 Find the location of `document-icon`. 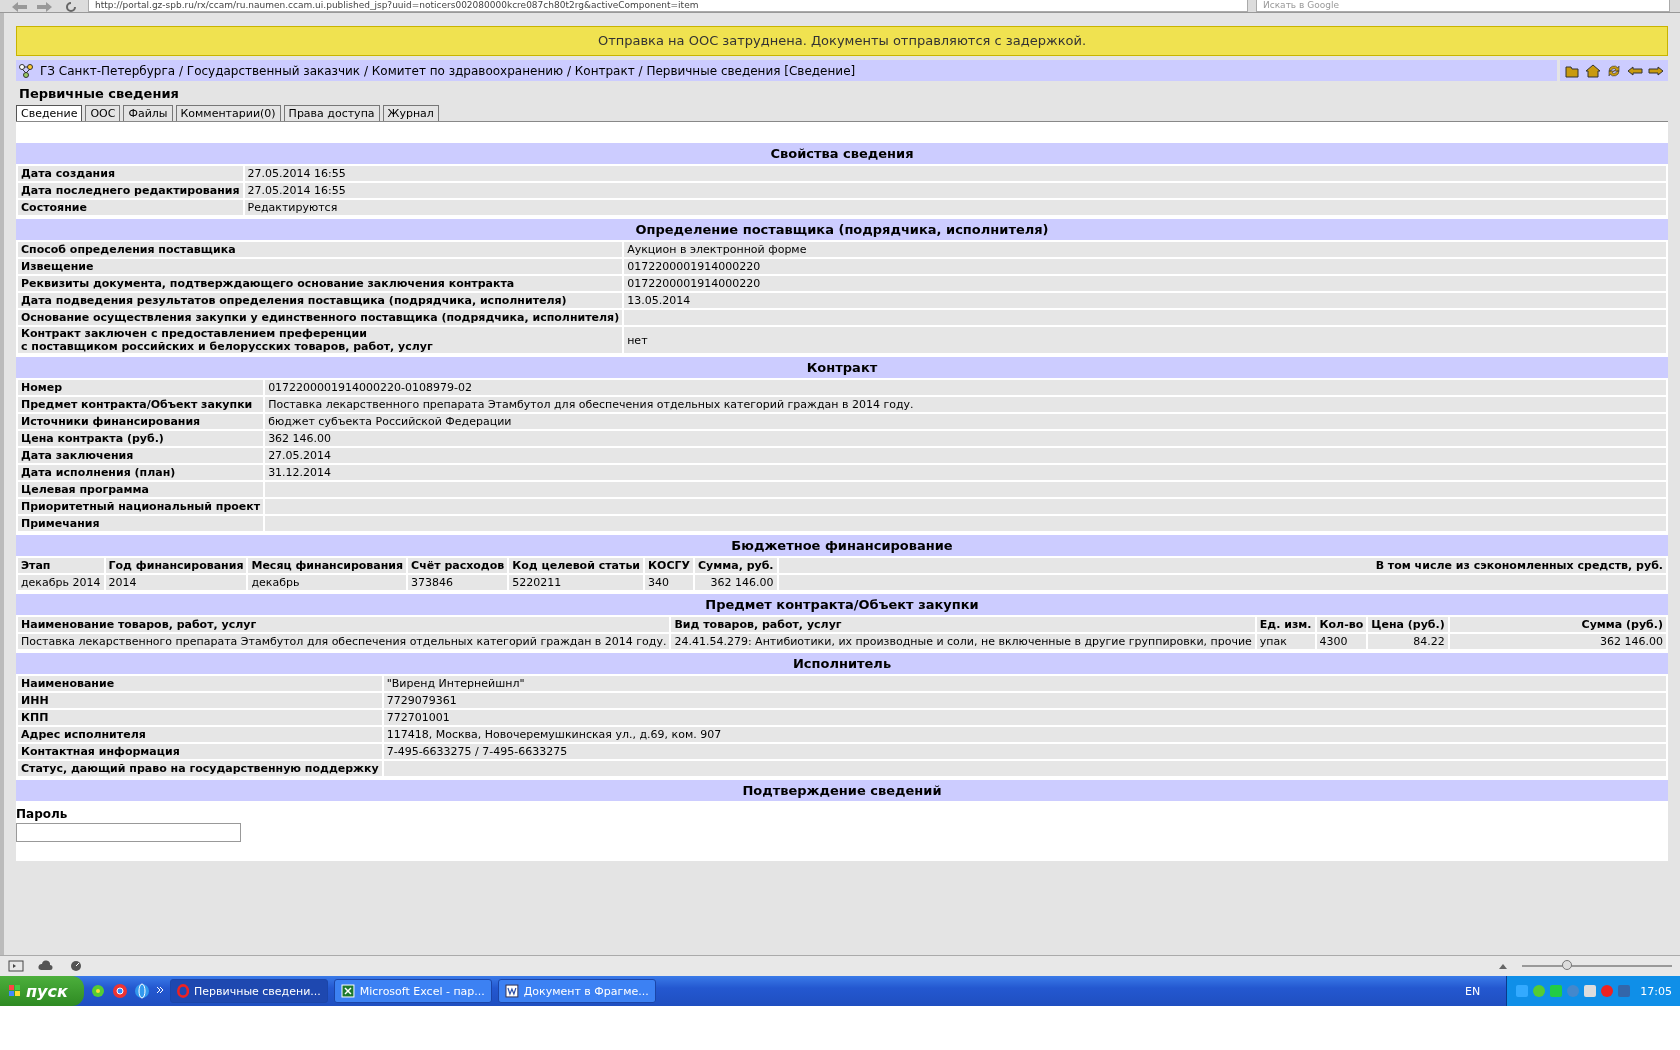

document-icon is located at coordinates (511, 991).